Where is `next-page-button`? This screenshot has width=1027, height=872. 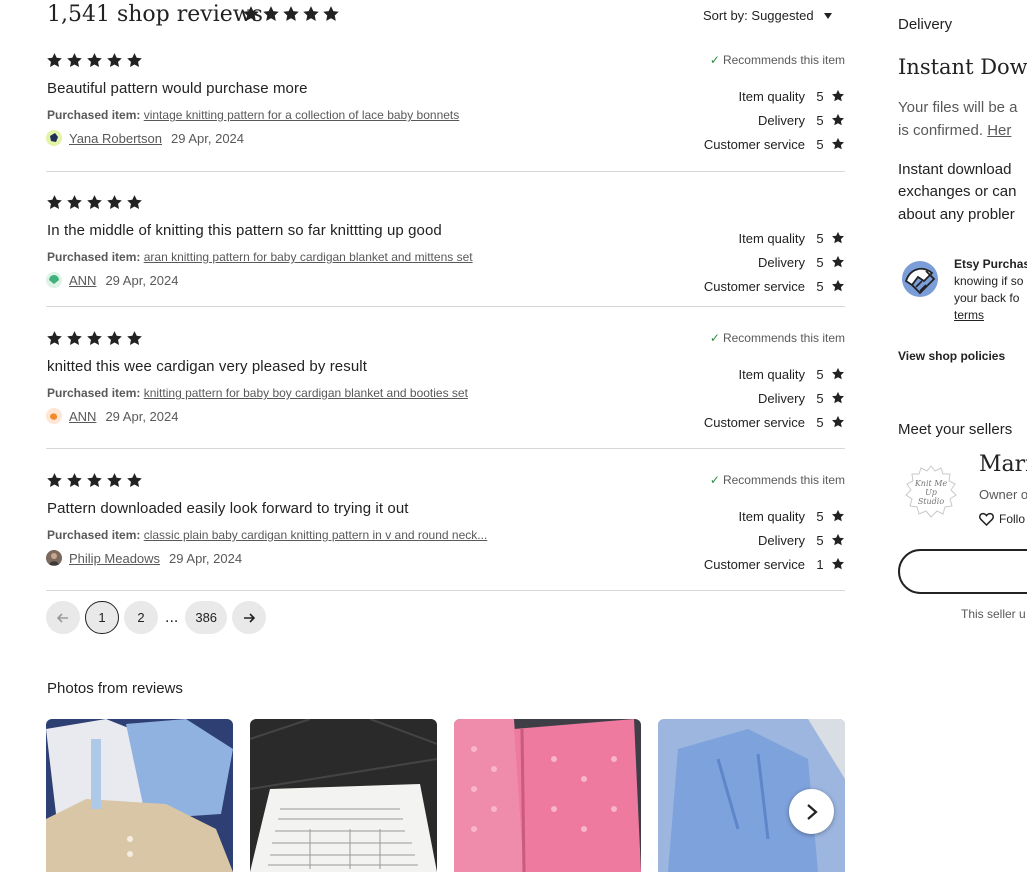
next-page-button is located at coordinates (249, 617).